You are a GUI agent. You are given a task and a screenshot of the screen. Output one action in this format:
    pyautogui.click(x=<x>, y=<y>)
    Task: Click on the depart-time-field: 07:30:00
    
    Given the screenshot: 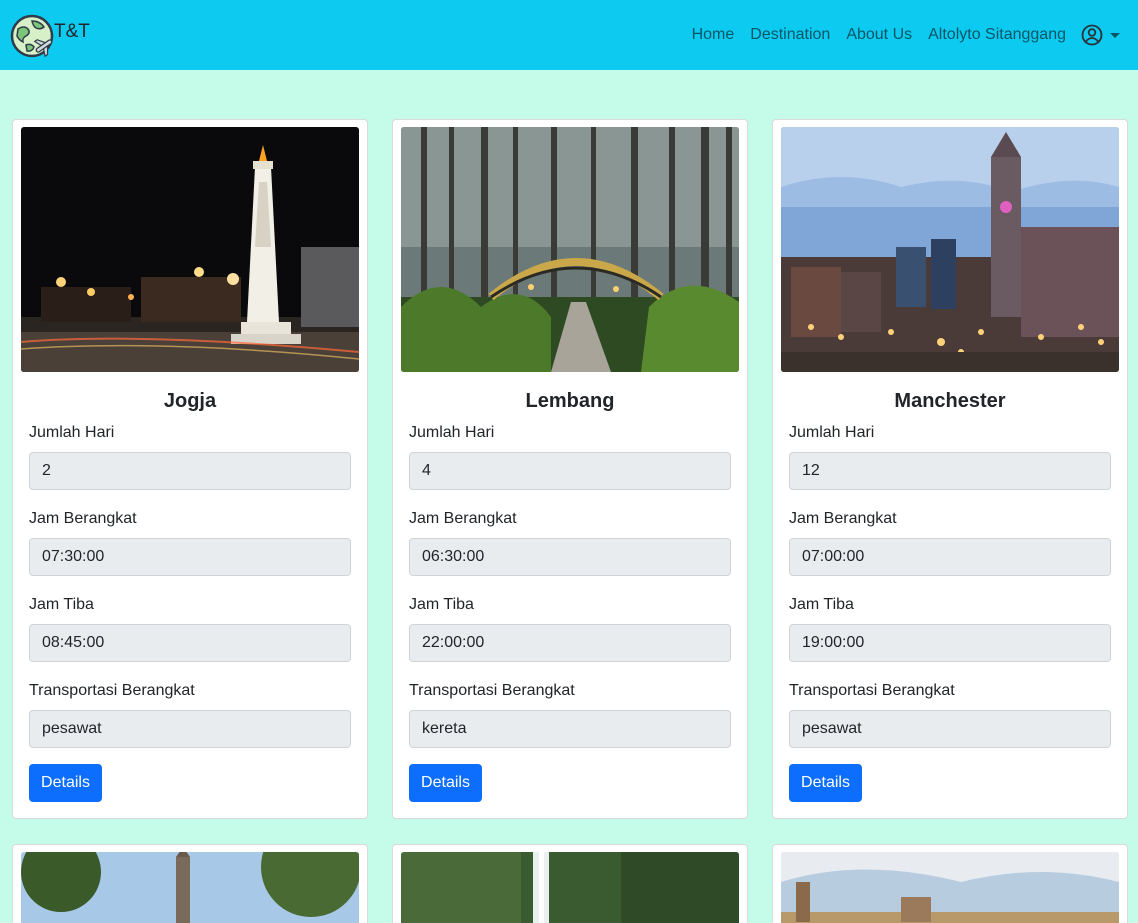 What is the action you would take?
    pyautogui.click(x=190, y=557)
    